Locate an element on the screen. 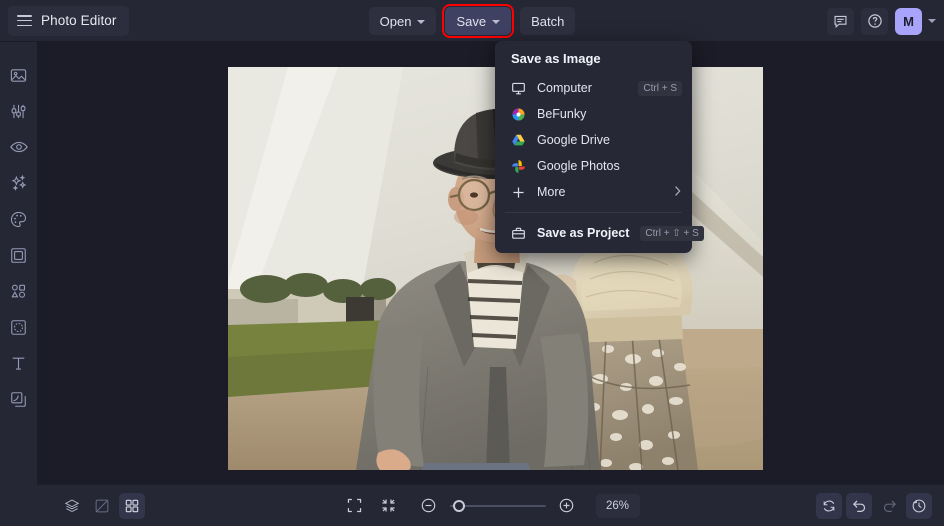 The image size is (944, 526). feedback-button is located at coordinates (840, 21).